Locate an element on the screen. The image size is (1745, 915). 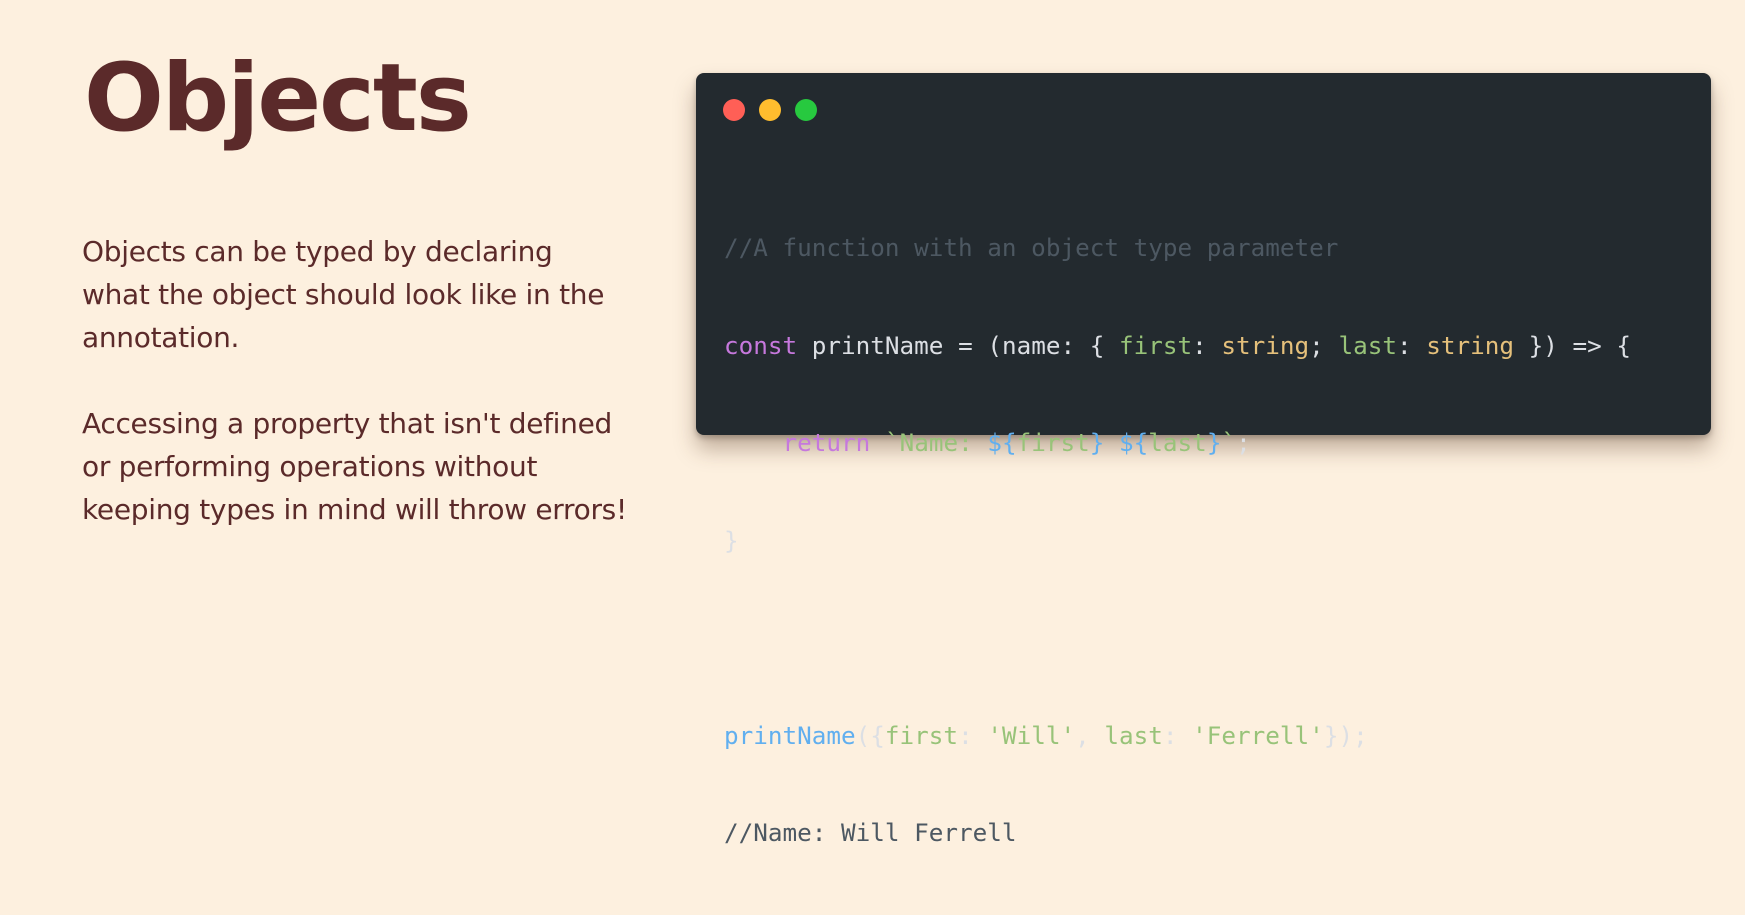
code-keyword: return is located at coordinates (826, 442).